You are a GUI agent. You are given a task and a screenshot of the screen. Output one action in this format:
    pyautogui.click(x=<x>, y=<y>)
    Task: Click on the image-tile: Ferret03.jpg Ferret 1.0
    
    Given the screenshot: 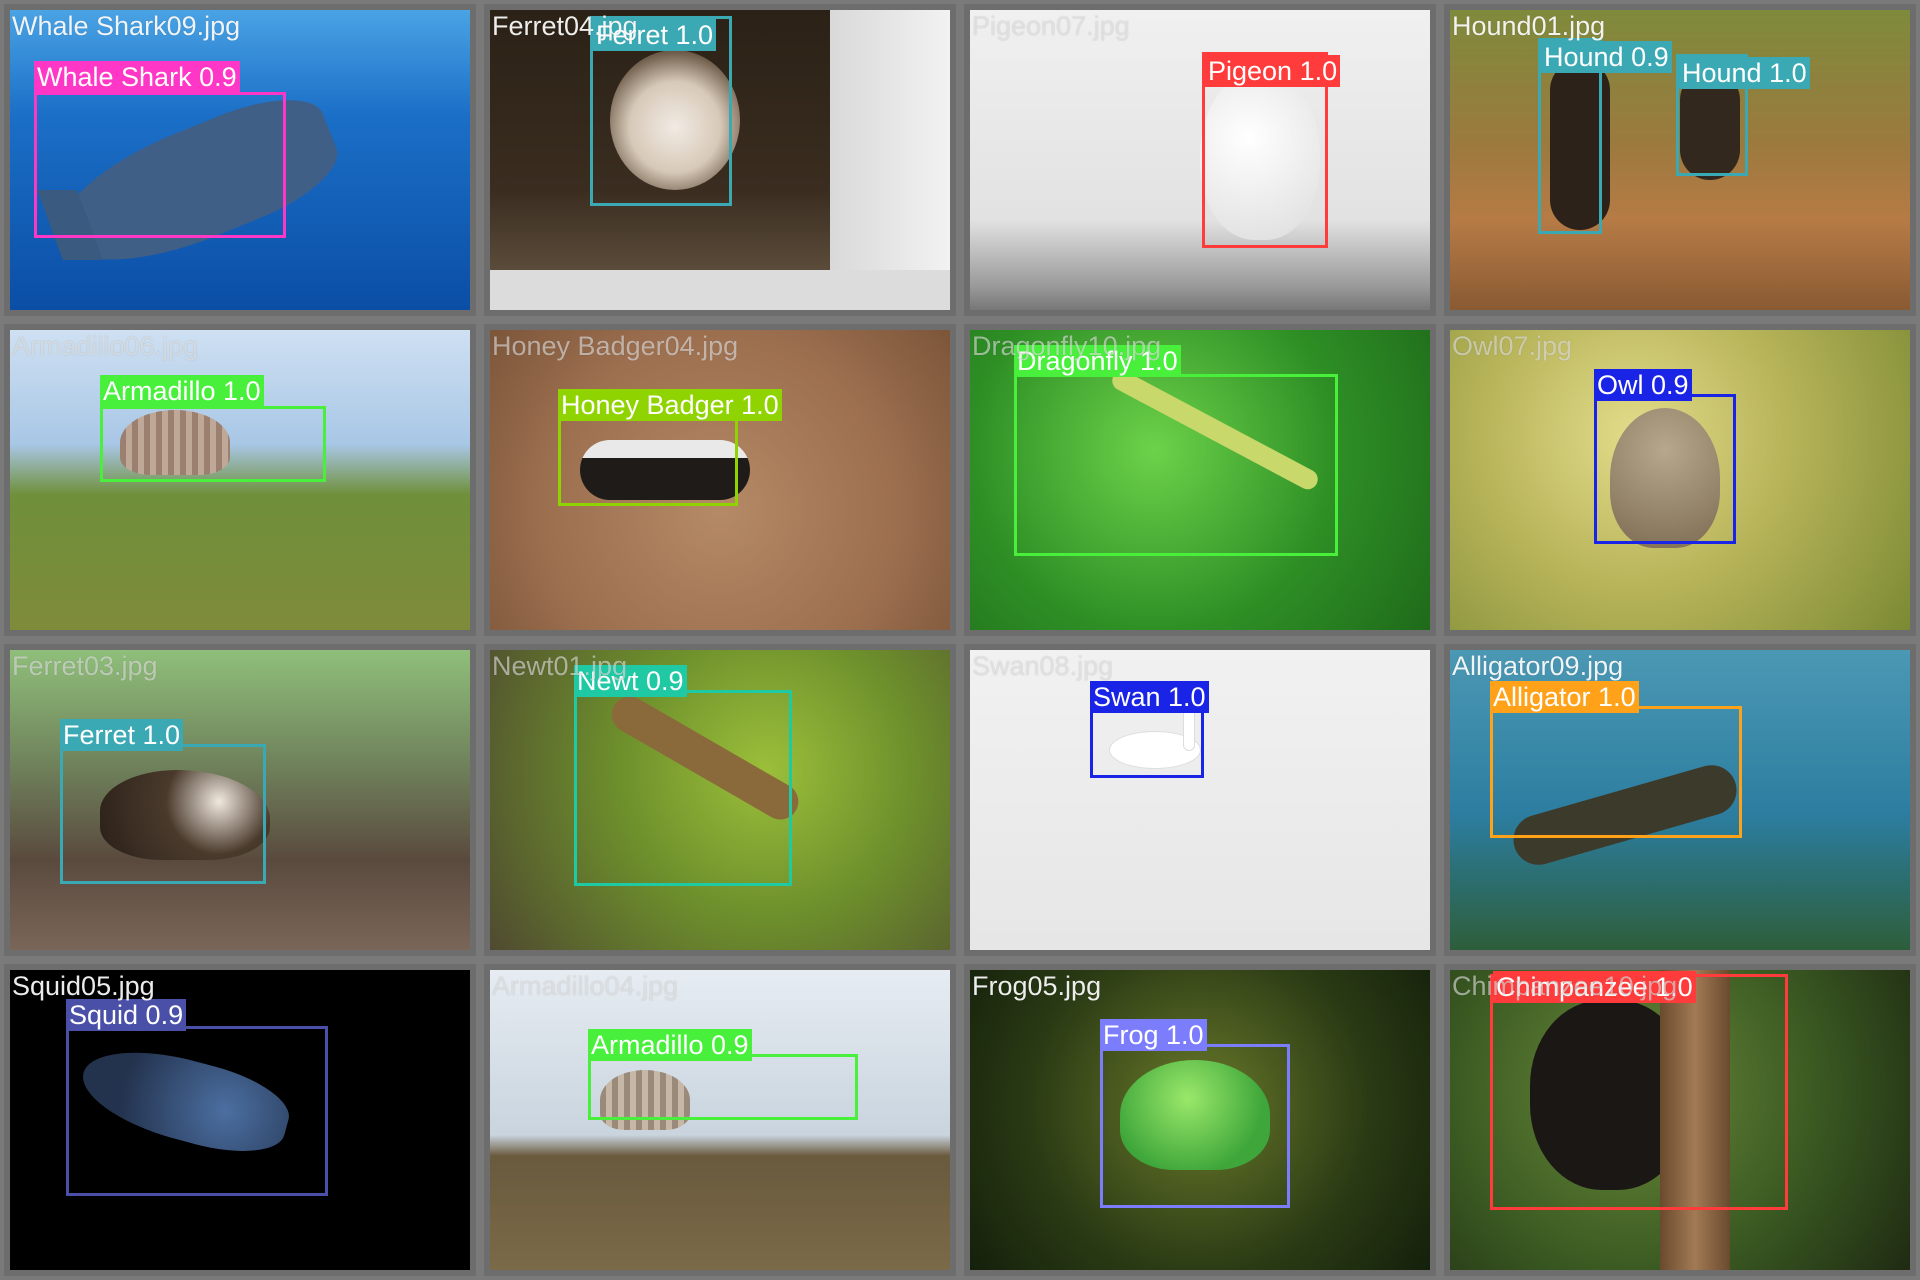 What is the action you would take?
    pyautogui.click(x=240, y=800)
    